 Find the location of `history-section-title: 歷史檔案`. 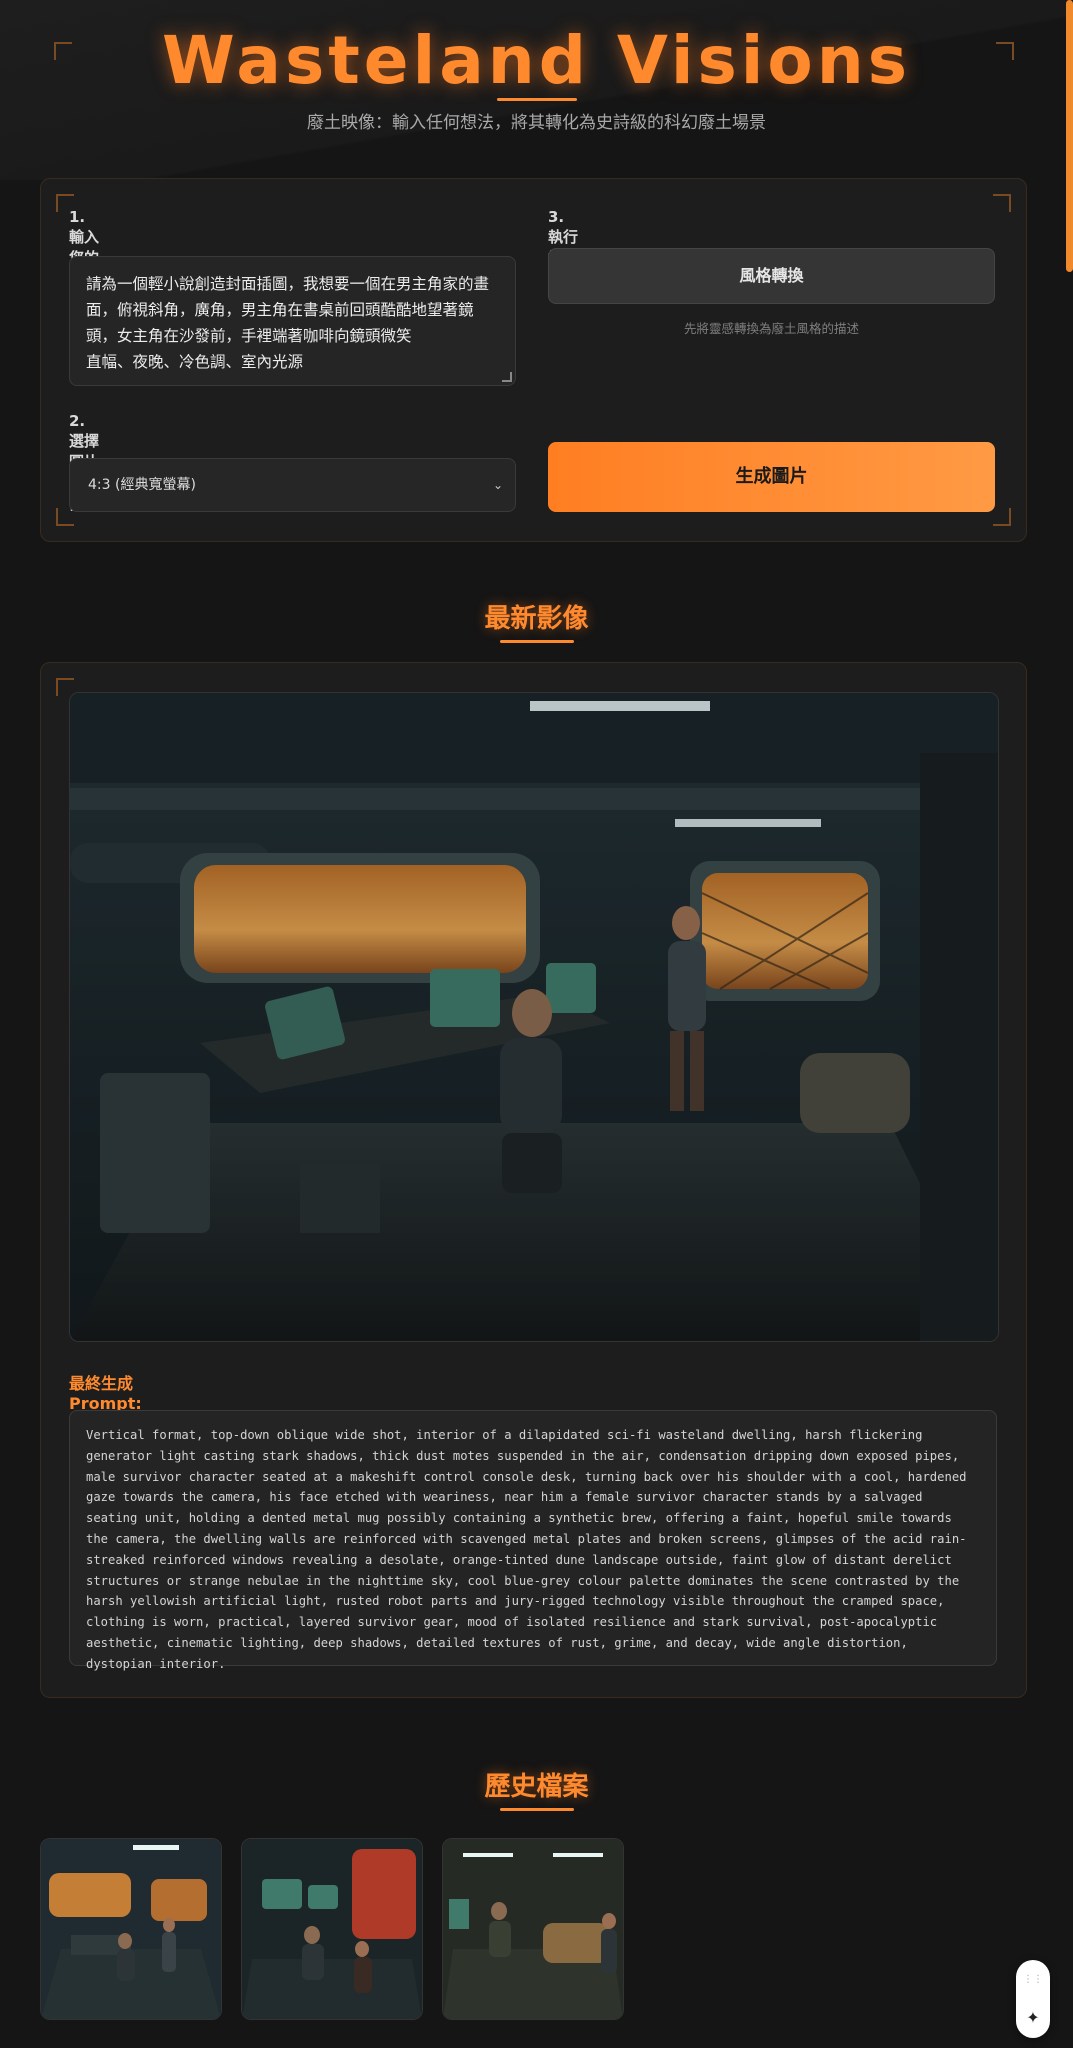

history-section-title: 歷史檔案 is located at coordinates (536, 1787).